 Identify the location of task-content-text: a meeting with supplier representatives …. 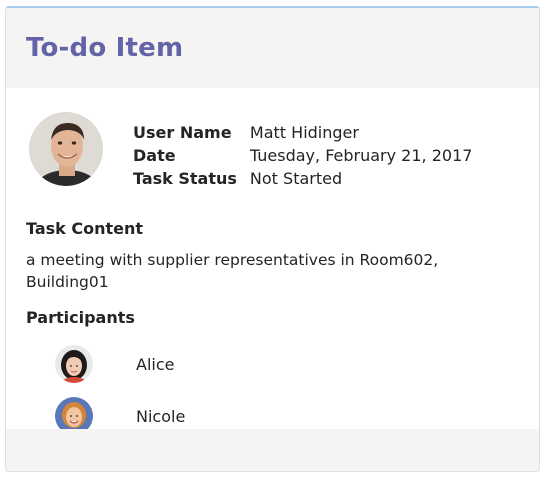
(232, 271).